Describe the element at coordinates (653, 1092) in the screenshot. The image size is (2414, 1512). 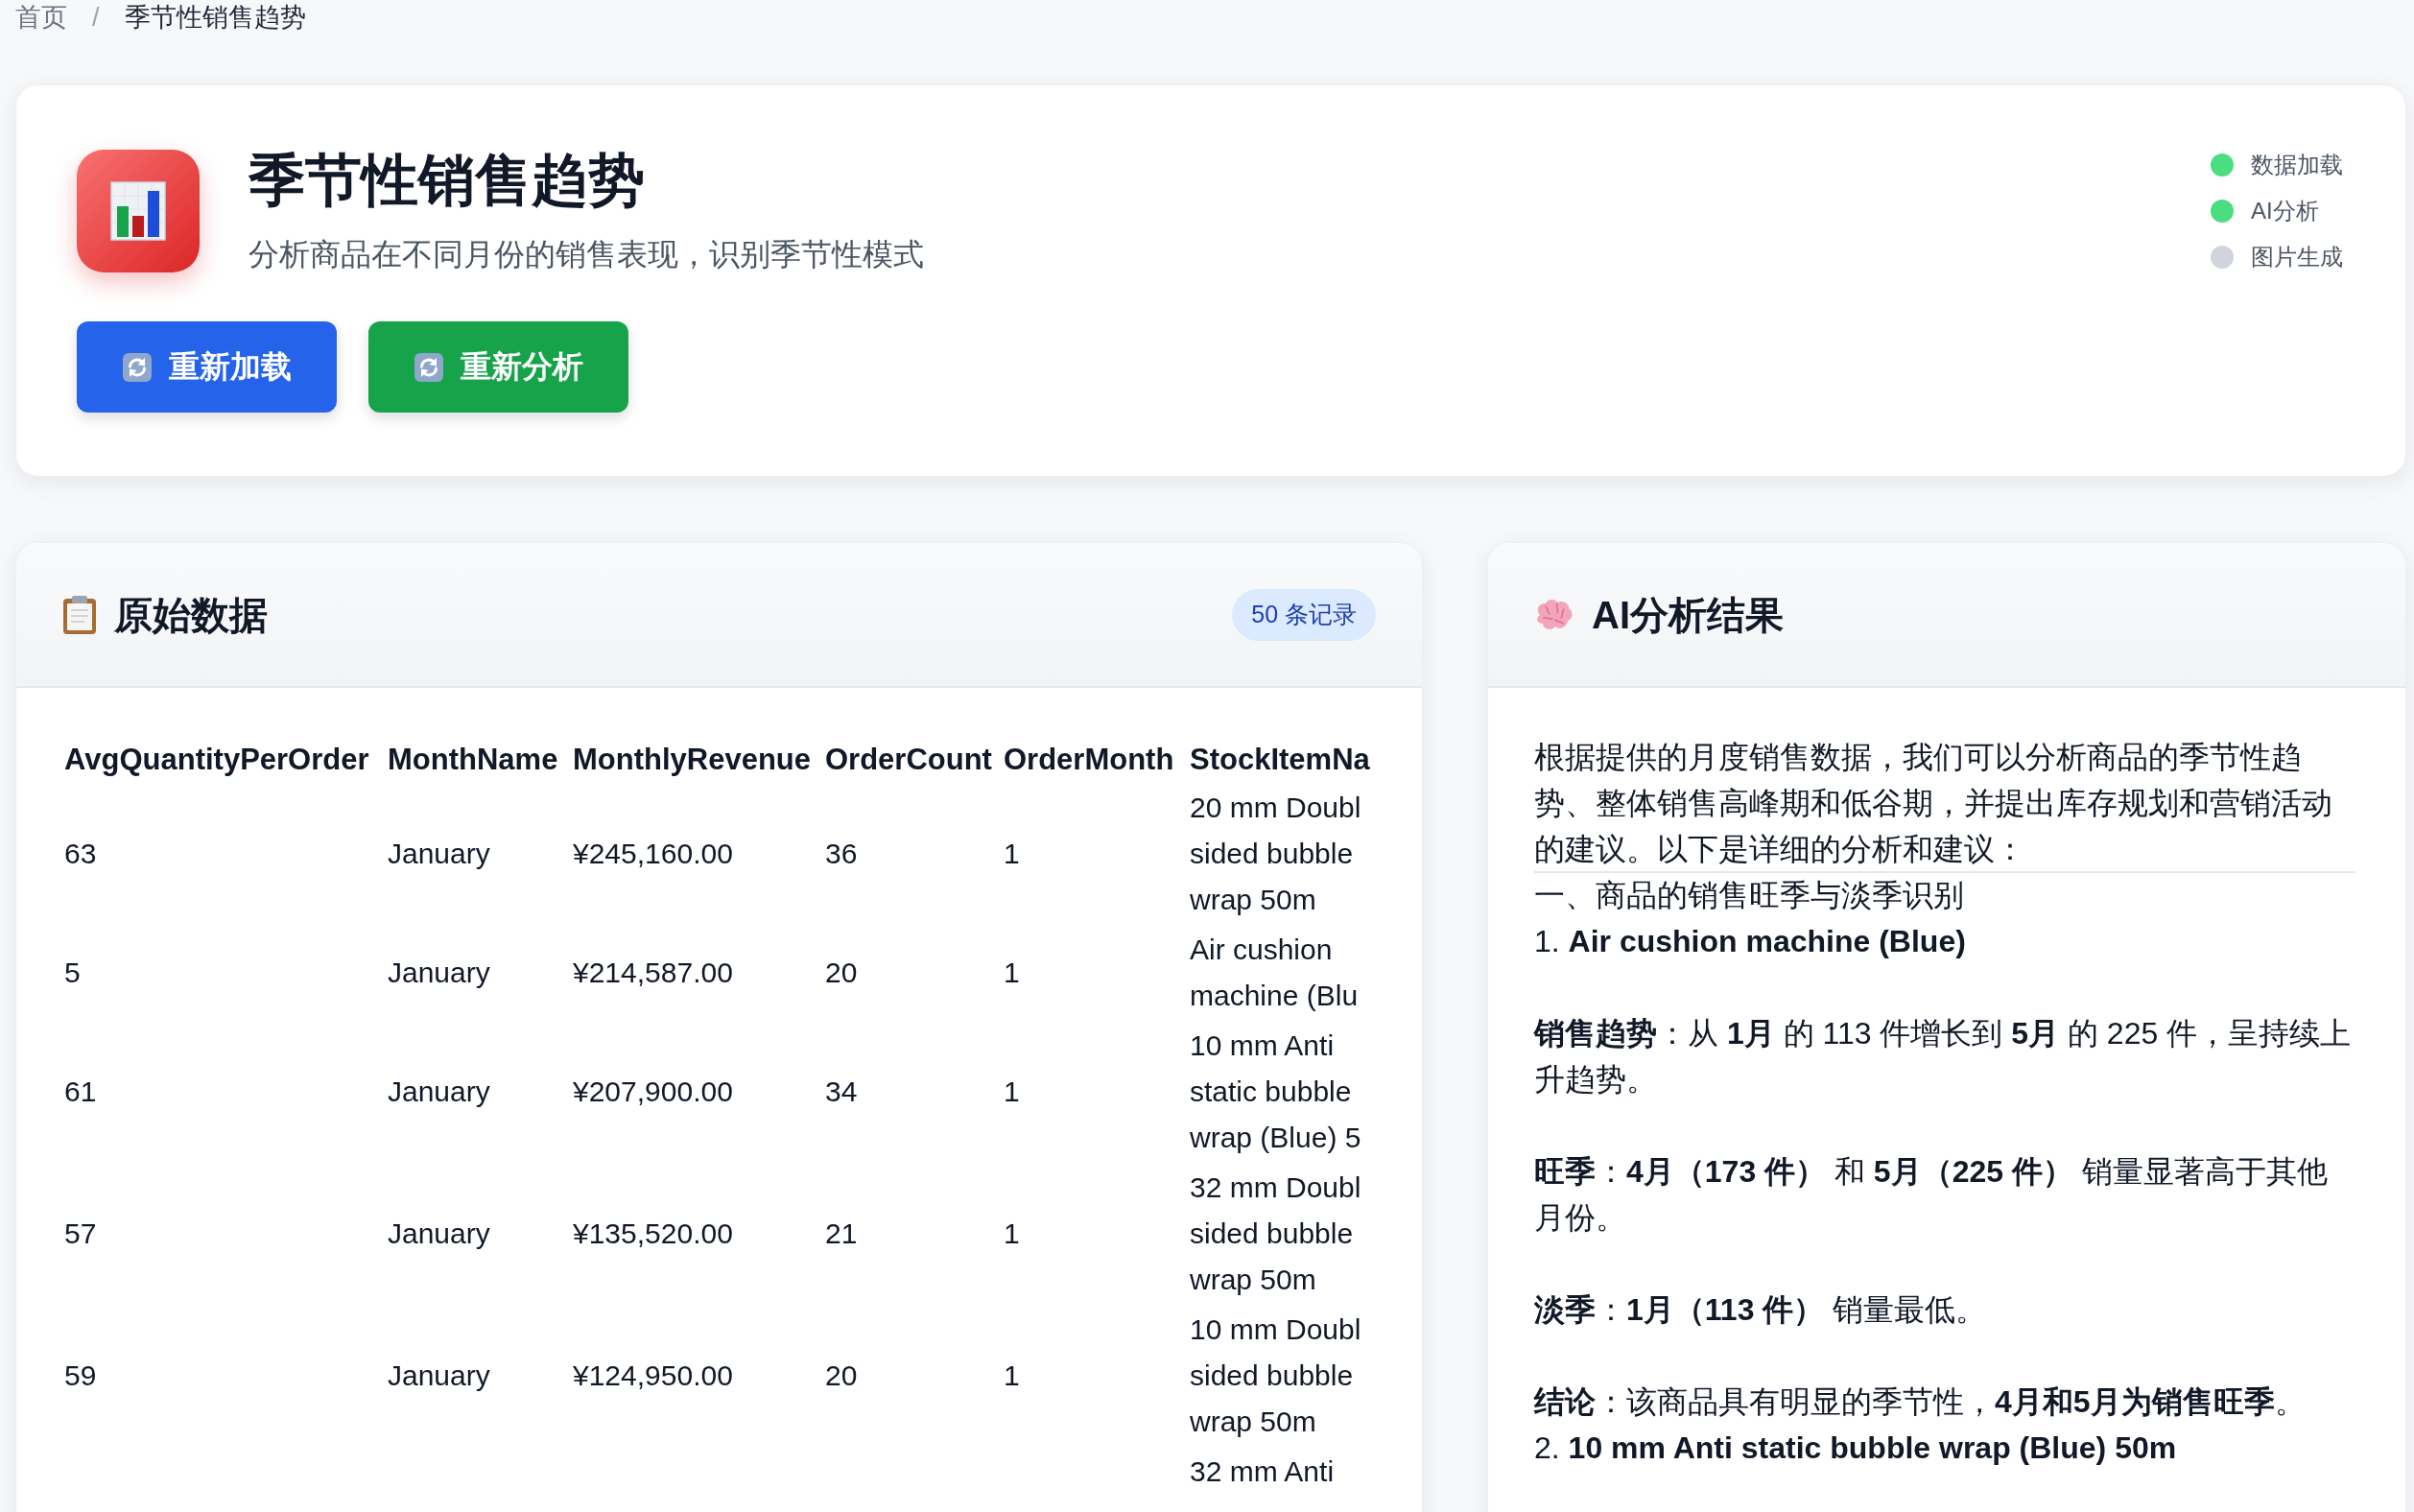
I see `table-cell-text: ¥207,900.00` at that location.